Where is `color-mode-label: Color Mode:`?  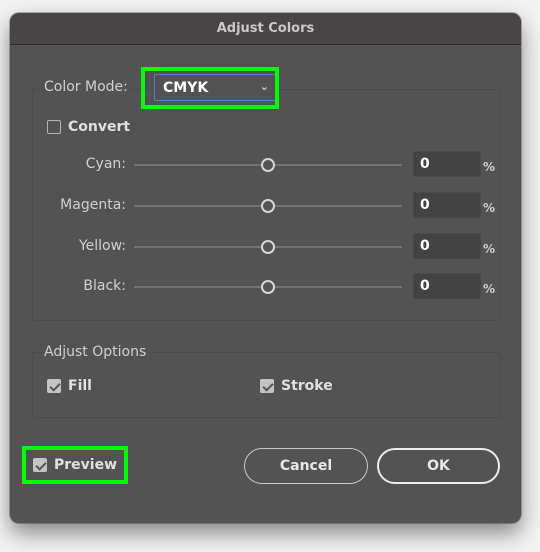 color-mode-label: Color Mode: is located at coordinates (87, 87).